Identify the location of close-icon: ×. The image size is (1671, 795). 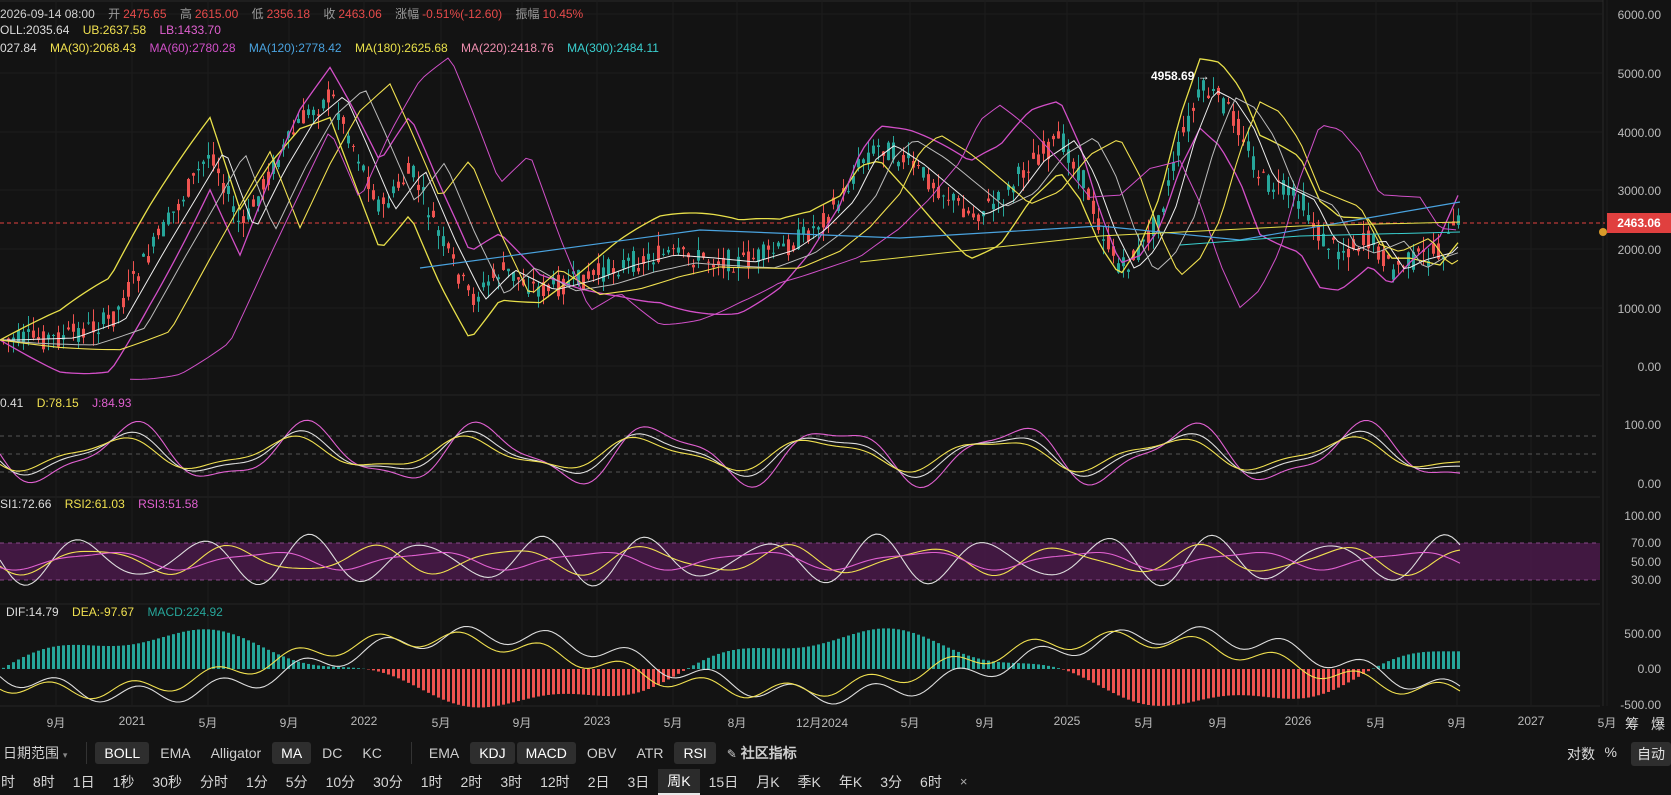
(964, 781).